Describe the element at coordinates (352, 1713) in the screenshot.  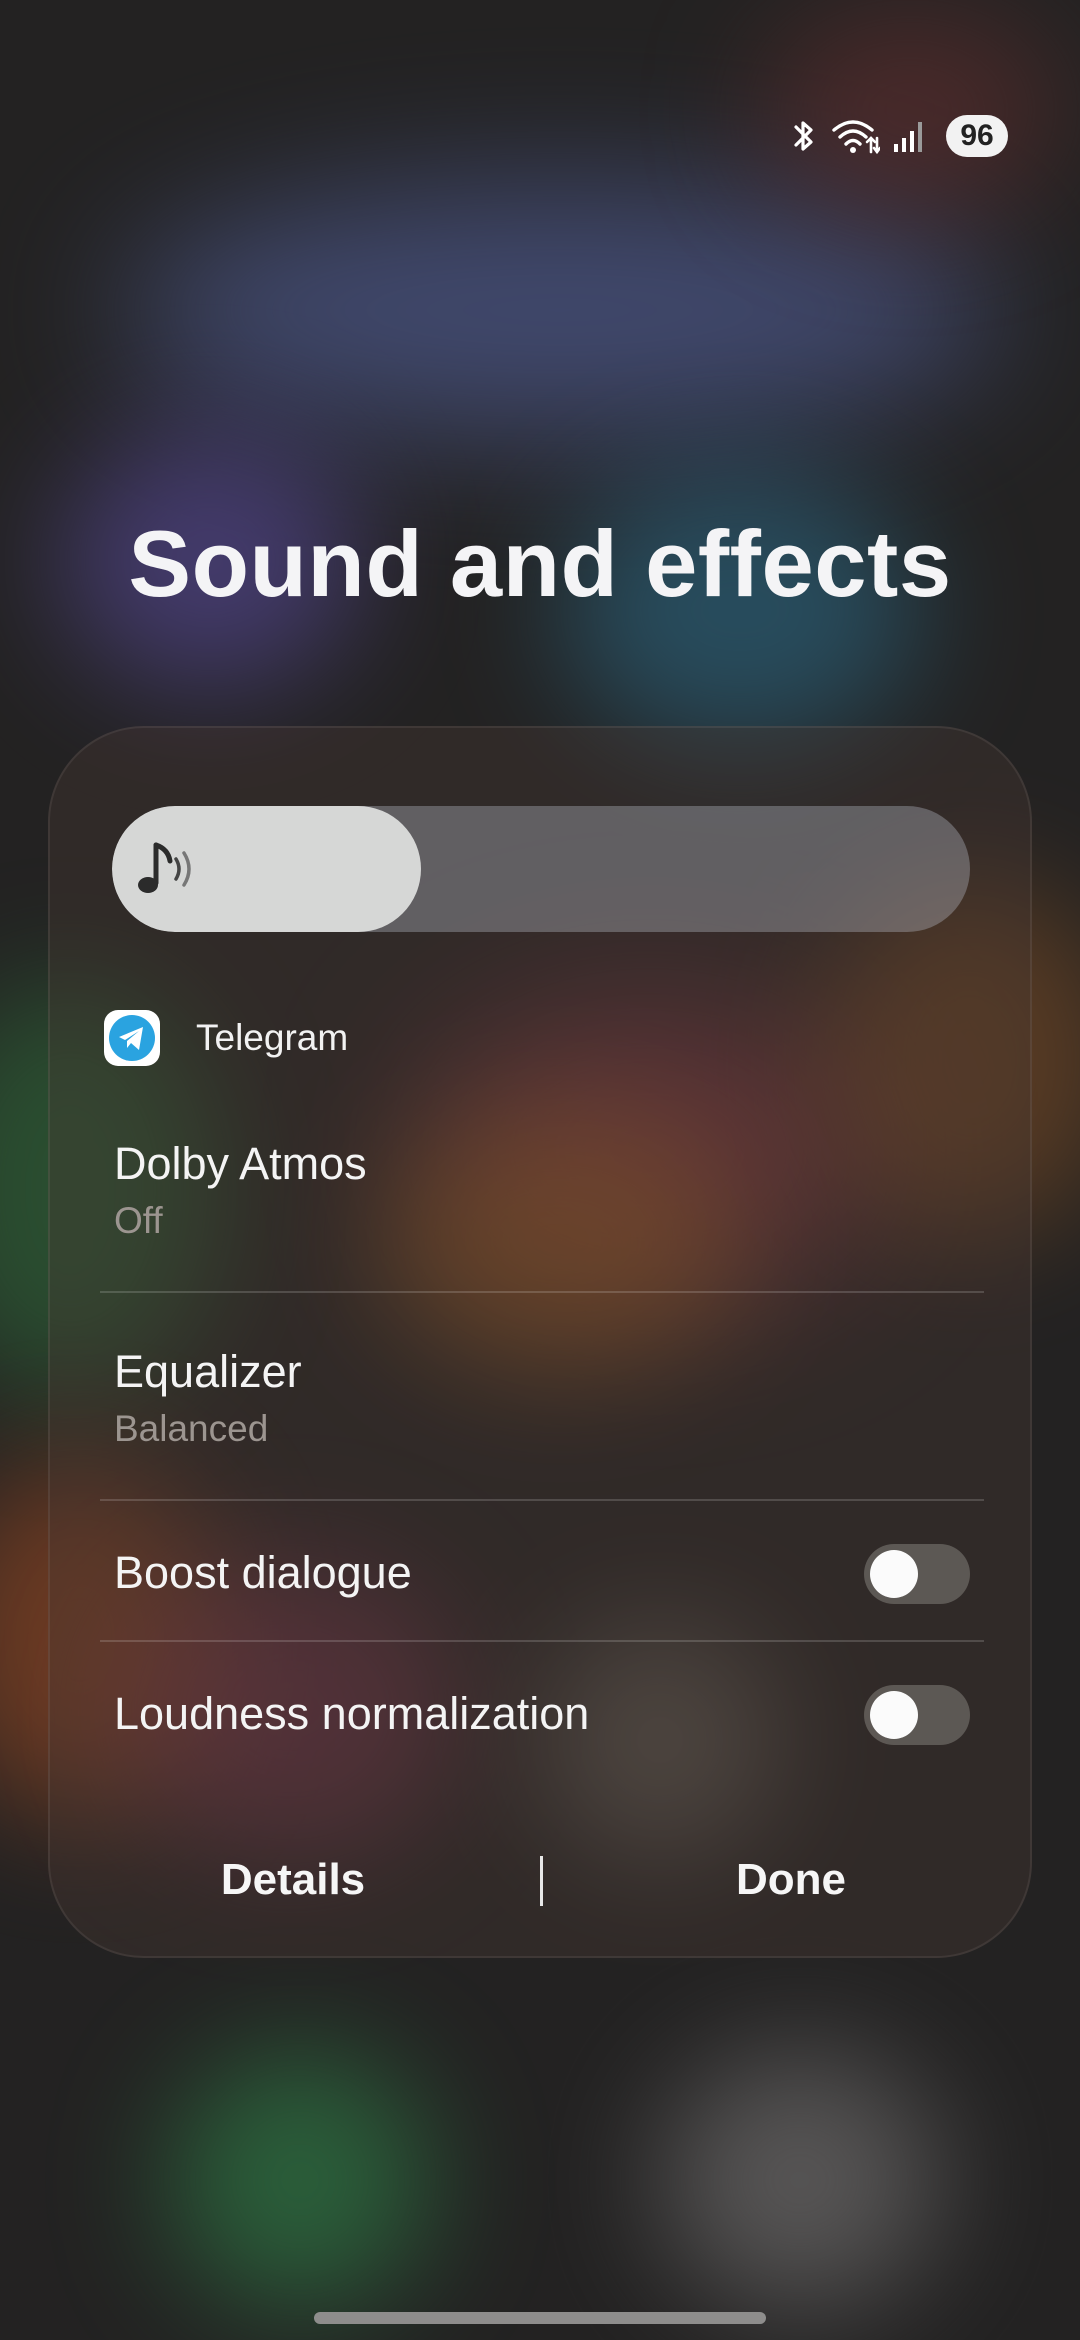
I see `loudness-normalization-title: Loudness normalization` at that location.